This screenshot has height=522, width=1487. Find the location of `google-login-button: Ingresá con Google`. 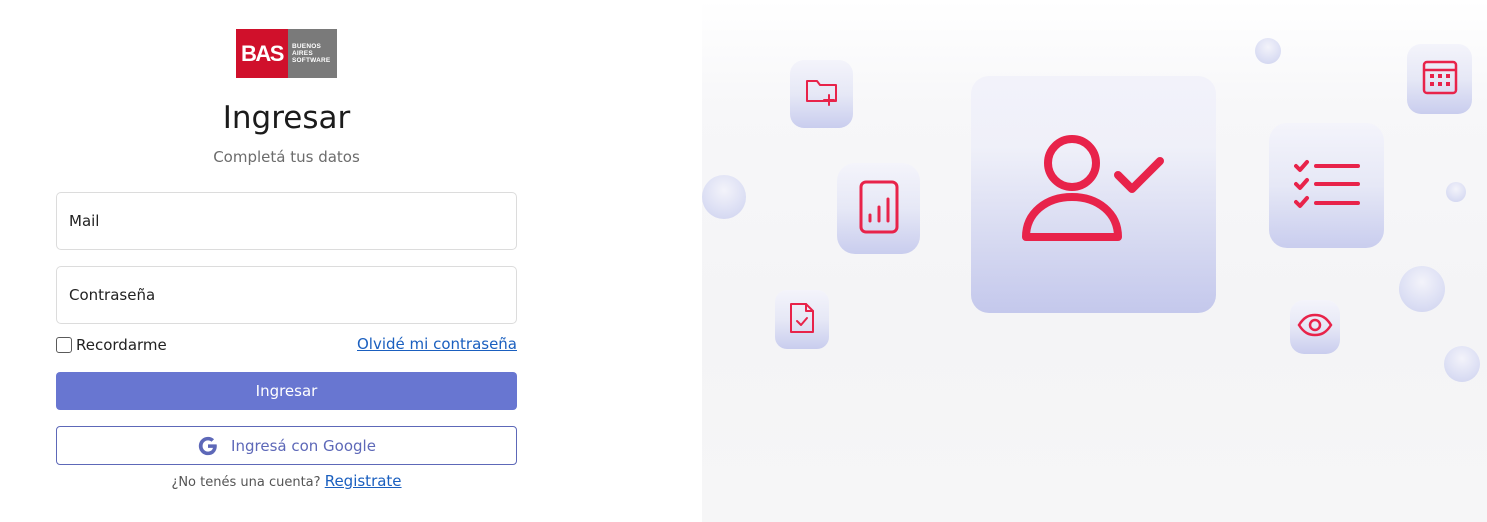

google-login-button: Ingresá con Google is located at coordinates (286, 445).